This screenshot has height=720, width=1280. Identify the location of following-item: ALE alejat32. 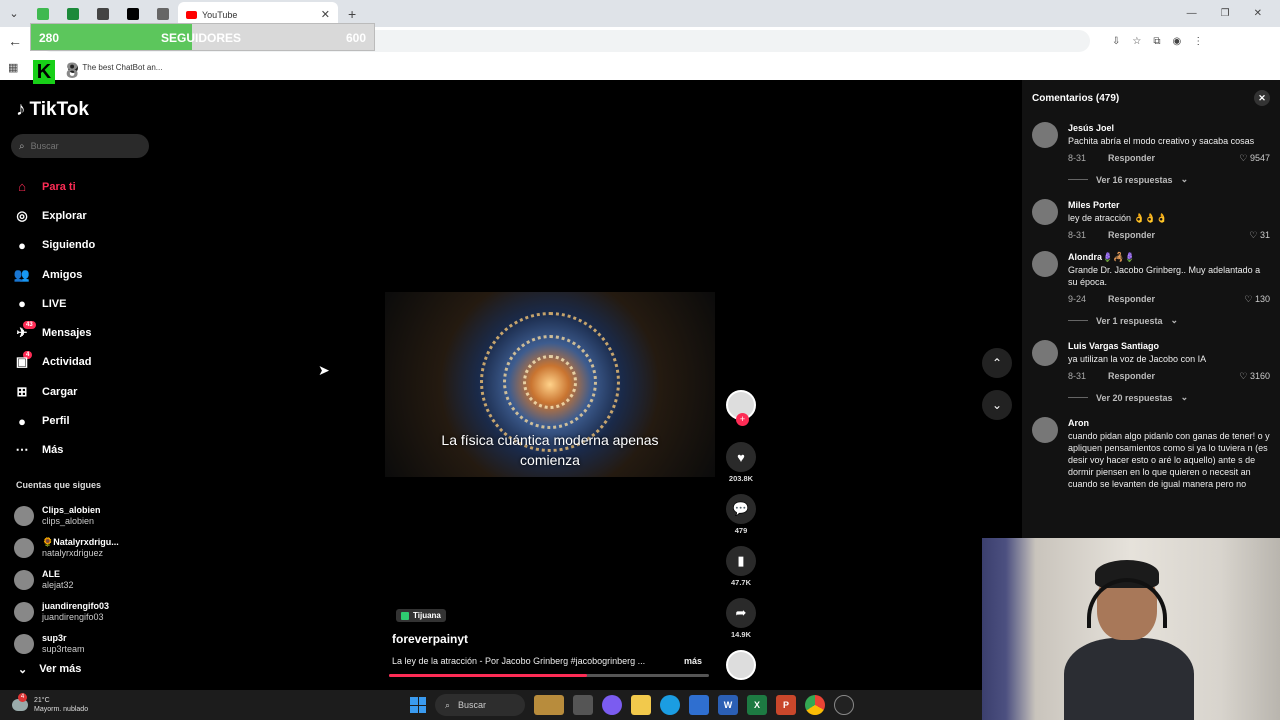
(66, 580).